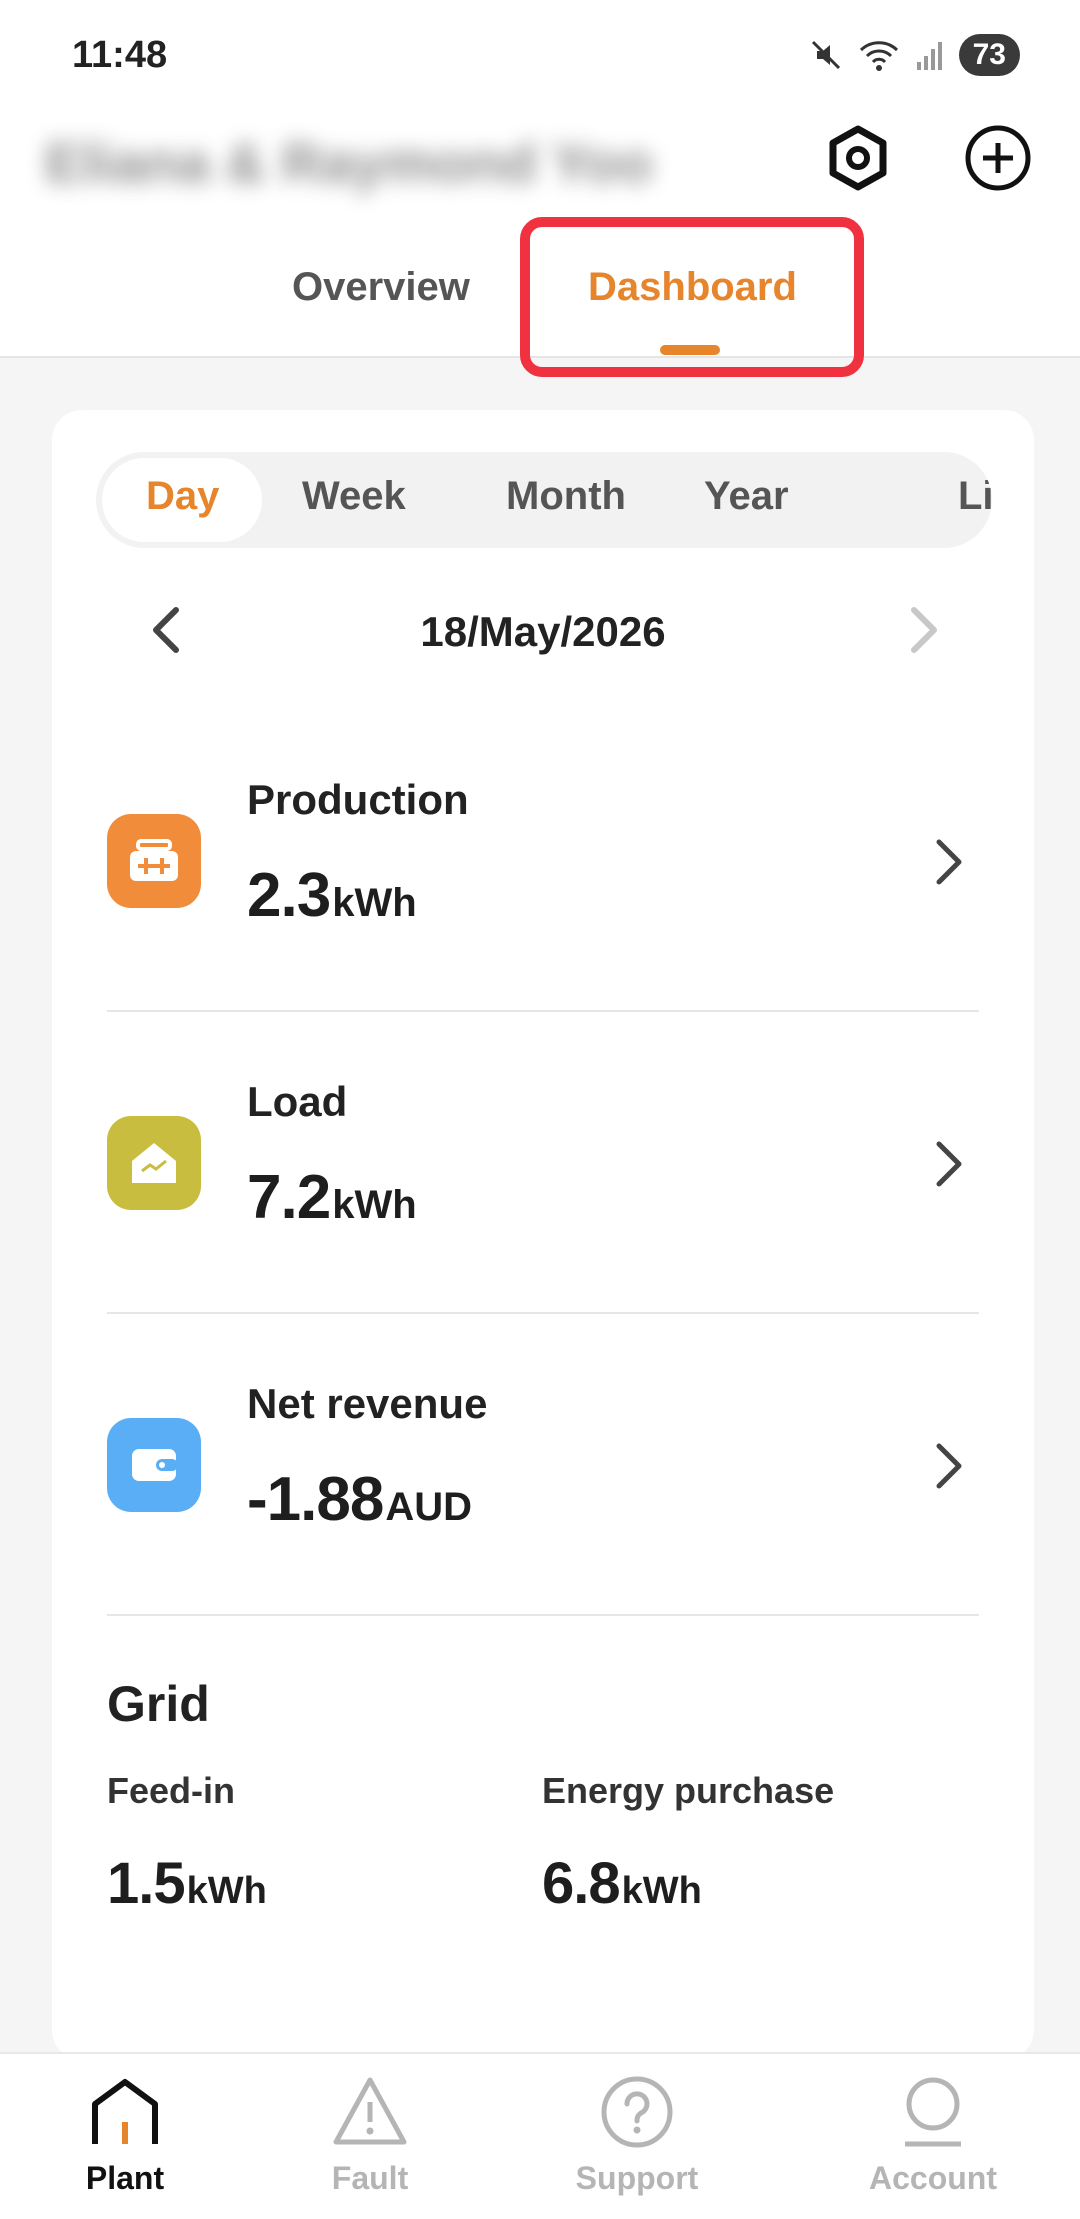  What do you see at coordinates (543, 1465) in the screenshot?
I see `net-revenue-row: Net revenue -1.88AUD` at bounding box center [543, 1465].